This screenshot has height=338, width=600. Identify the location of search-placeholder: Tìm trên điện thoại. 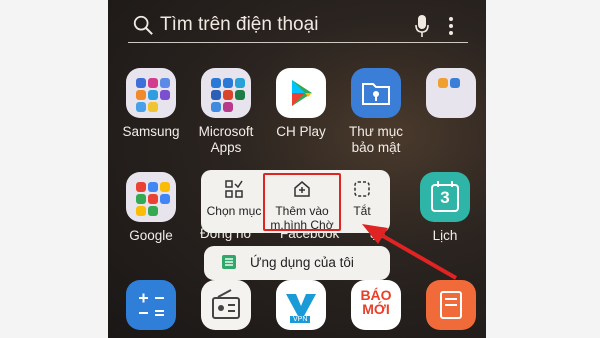
(239, 24).